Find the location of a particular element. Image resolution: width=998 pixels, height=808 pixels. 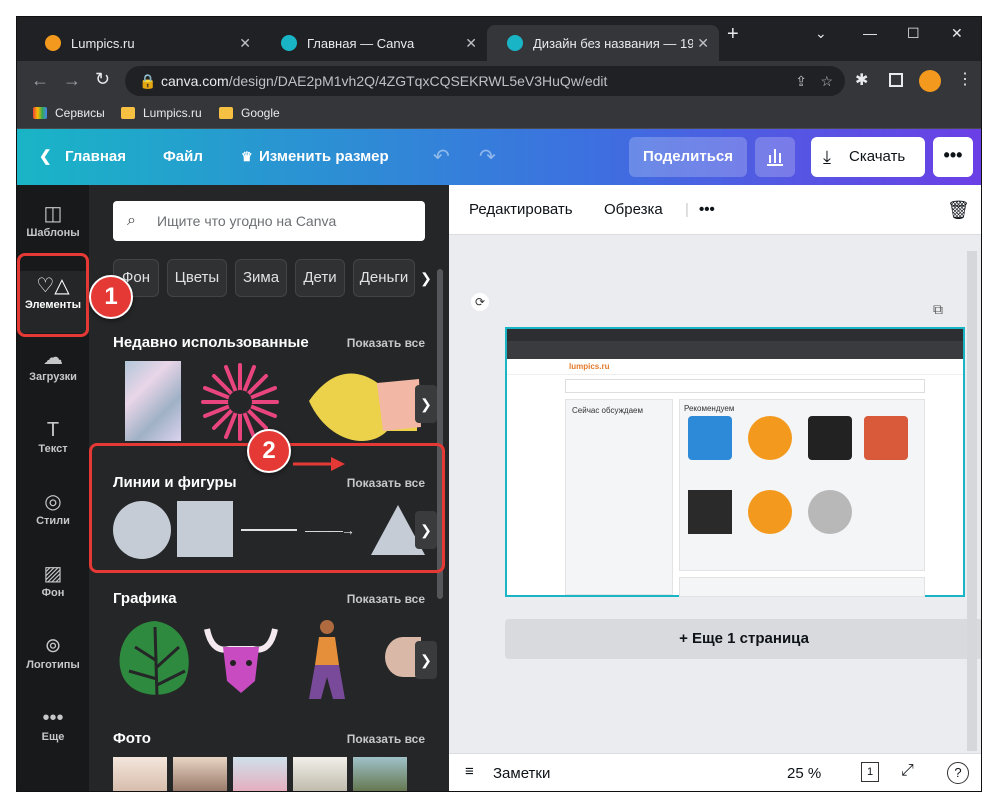

rail-styles: ◎ Стили is located at coordinates (53, 508).